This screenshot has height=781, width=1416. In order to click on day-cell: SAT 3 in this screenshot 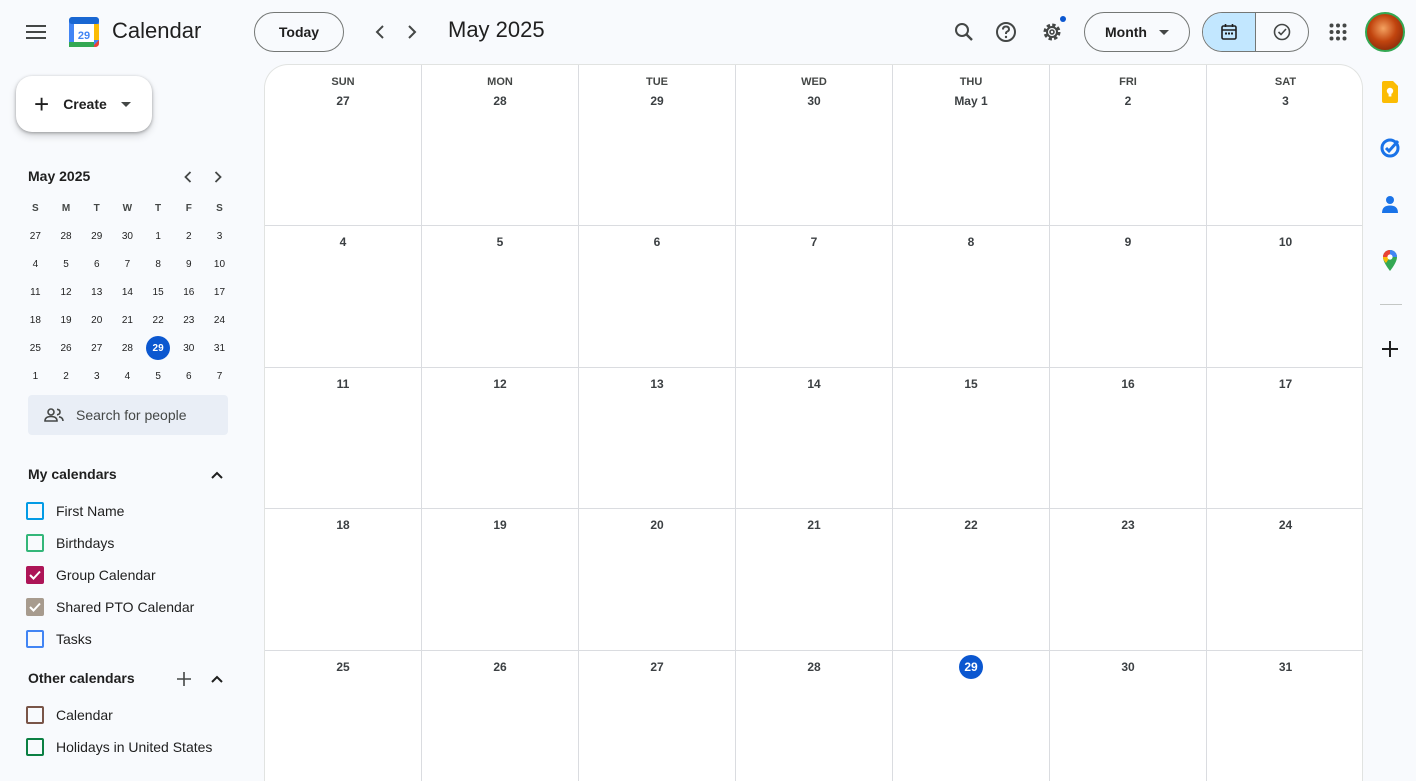, I will do `click(1284, 145)`.